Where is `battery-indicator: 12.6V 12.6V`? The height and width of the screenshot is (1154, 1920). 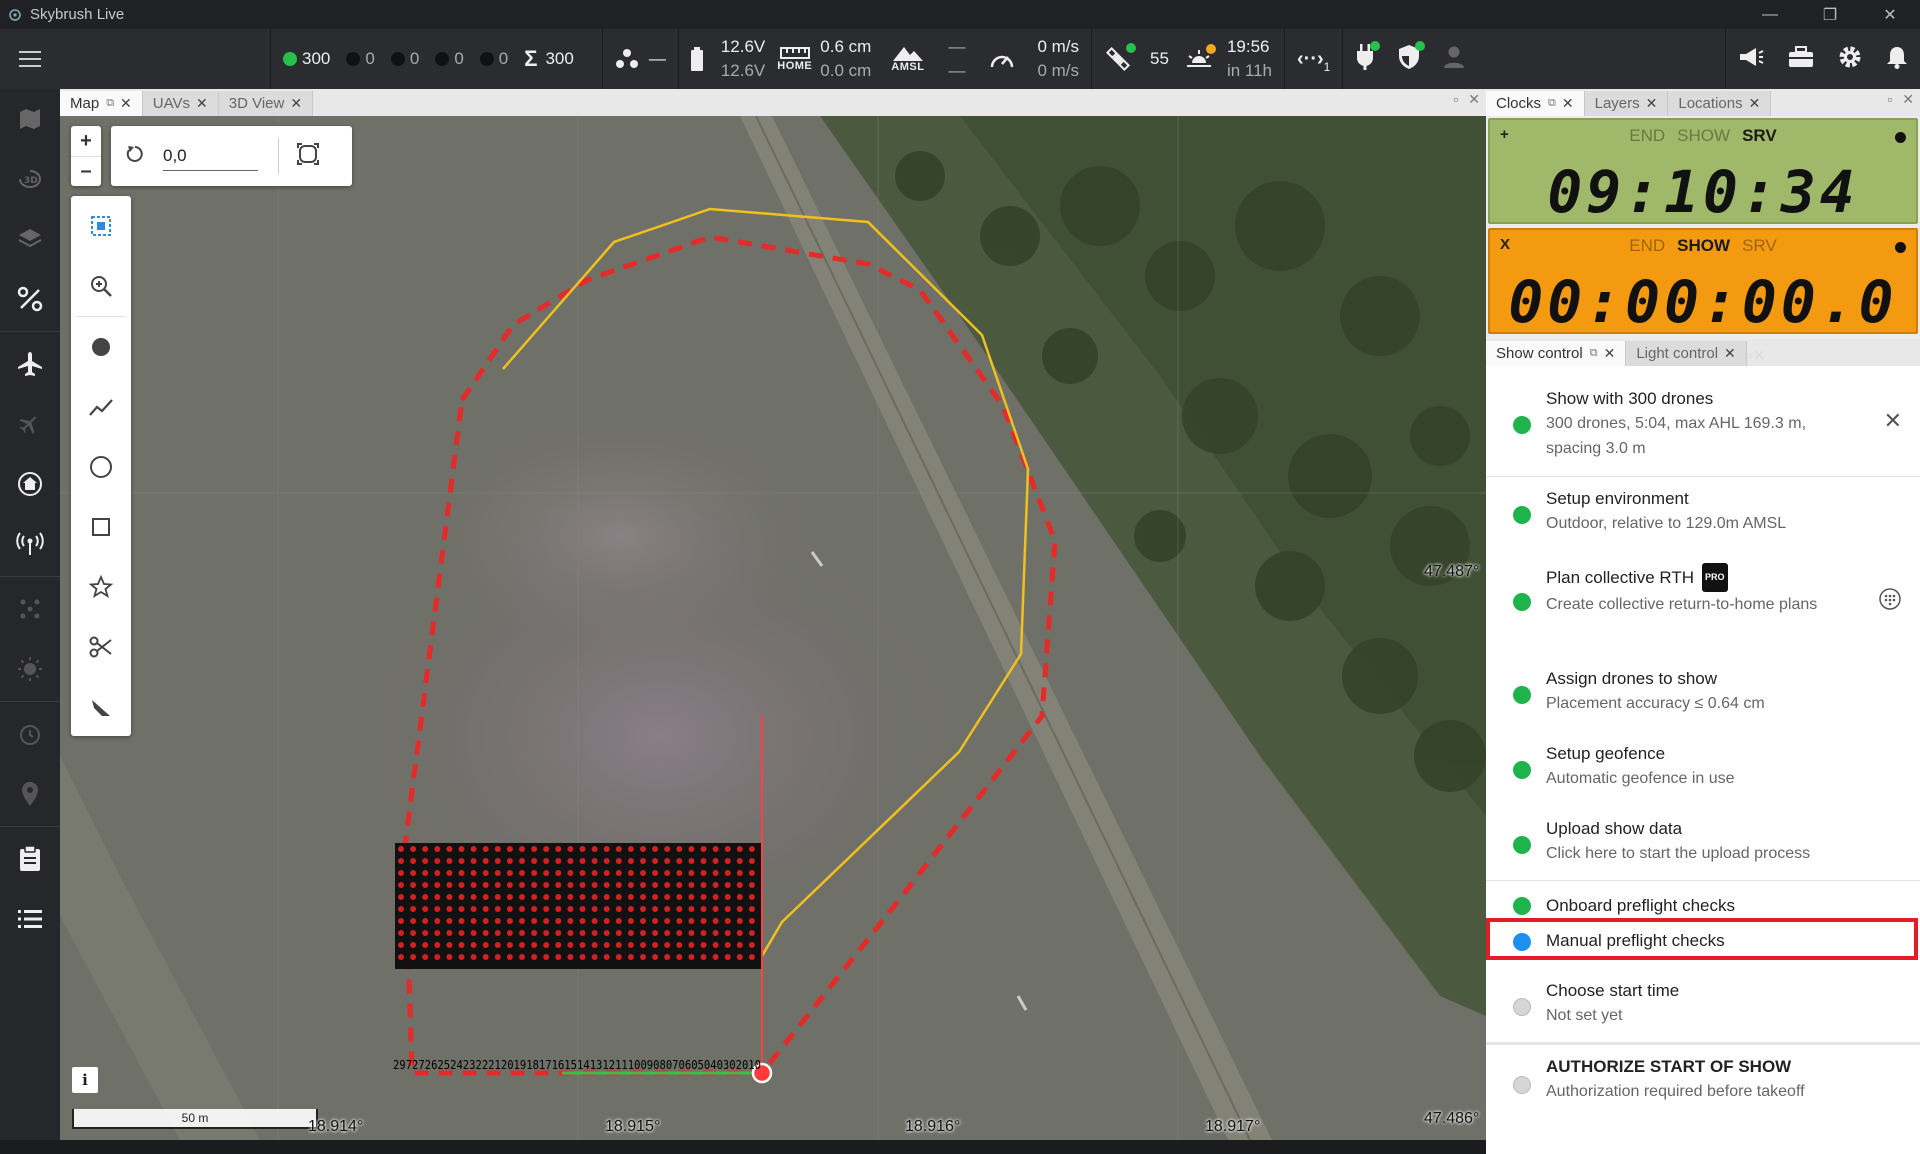
battery-indicator: 12.6V 12.6V is located at coordinates (727, 59).